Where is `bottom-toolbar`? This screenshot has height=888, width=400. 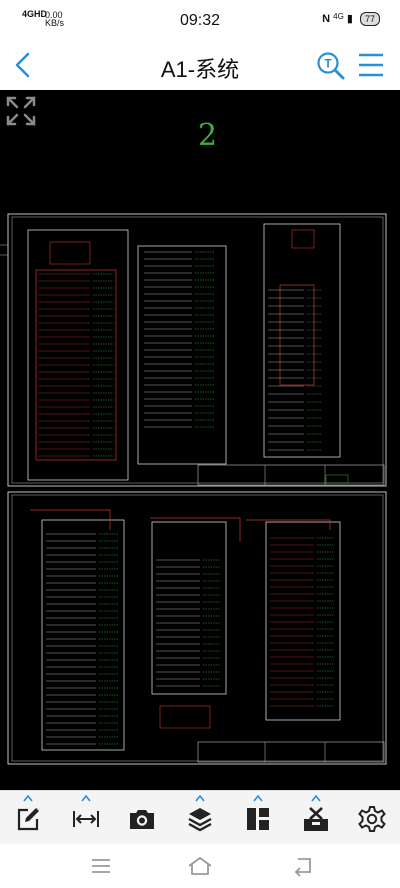
bottom-toolbar is located at coordinates (200, 817).